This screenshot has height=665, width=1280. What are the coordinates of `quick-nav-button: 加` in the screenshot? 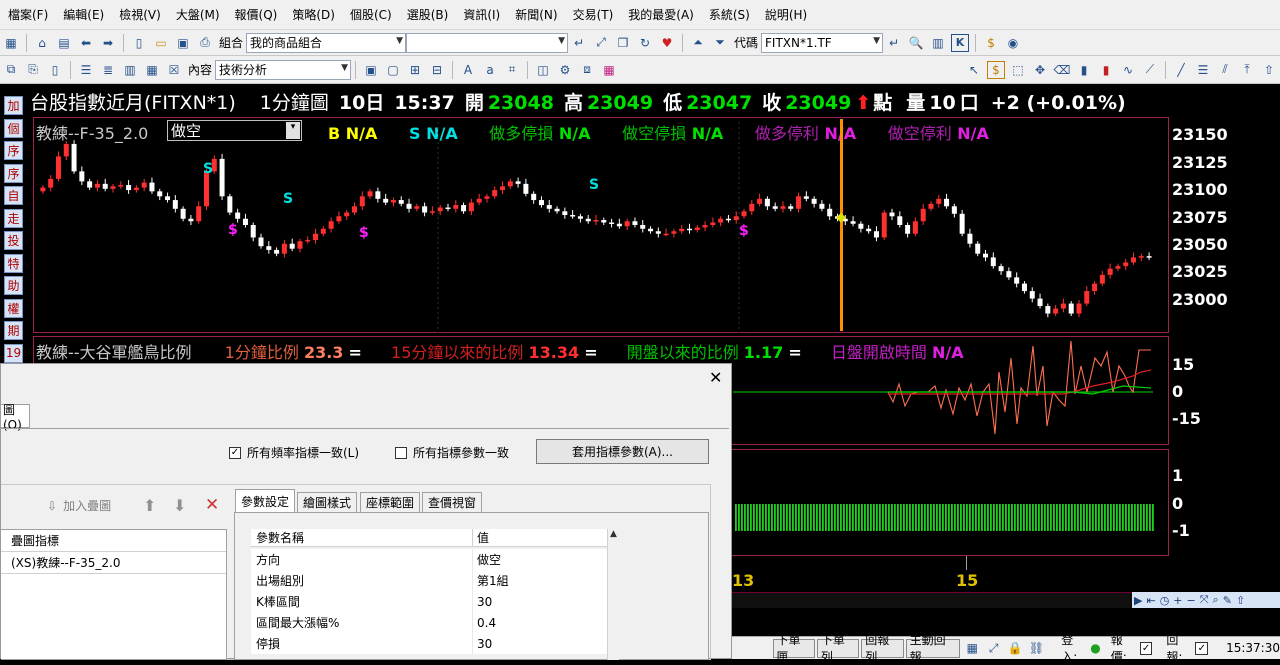 It's located at (13, 105).